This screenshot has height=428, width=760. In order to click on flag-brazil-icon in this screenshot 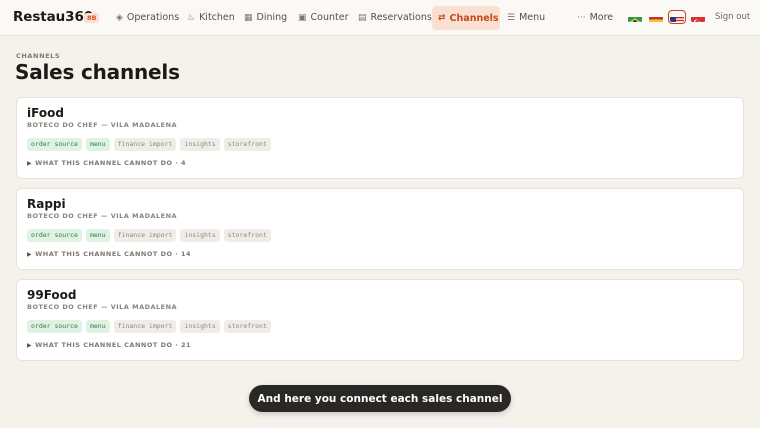, I will do `click(635, 17)`.